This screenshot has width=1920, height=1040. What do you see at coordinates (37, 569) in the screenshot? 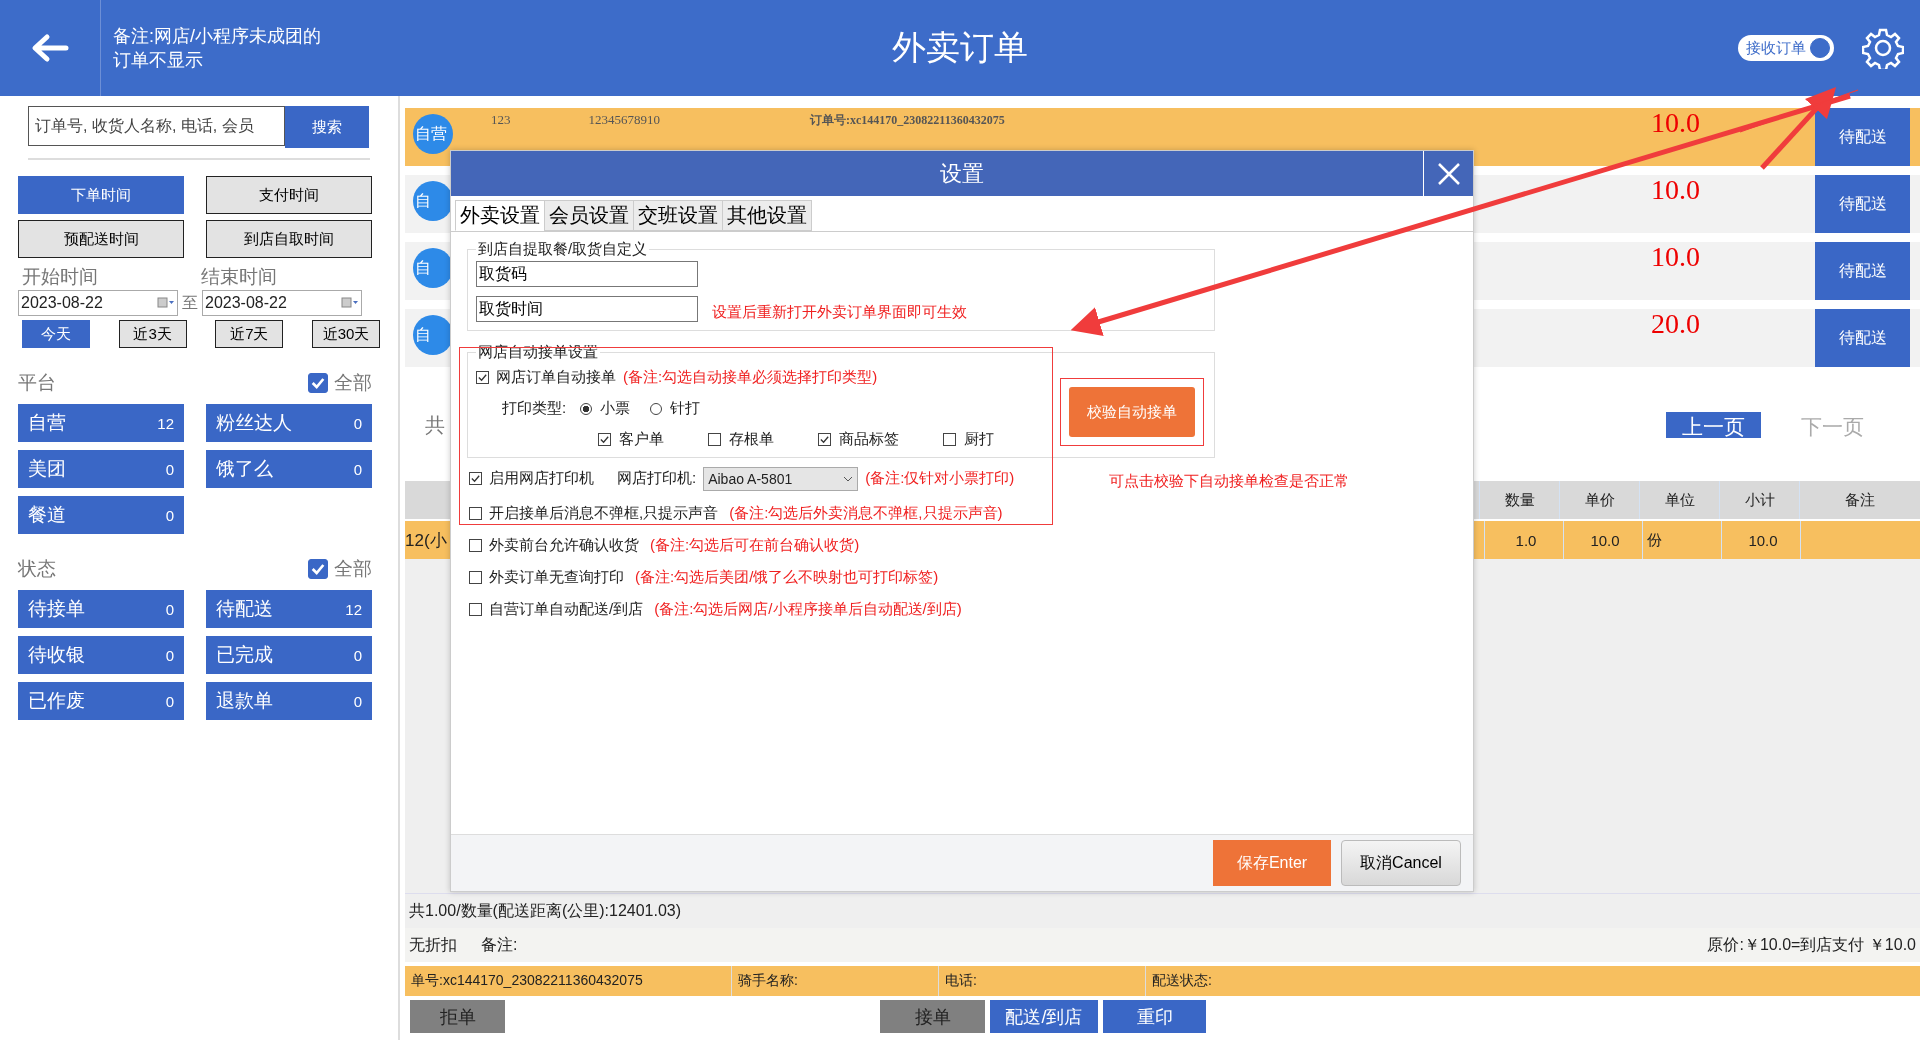
I see `section-title: 状态` at bounding box center [37, 569].